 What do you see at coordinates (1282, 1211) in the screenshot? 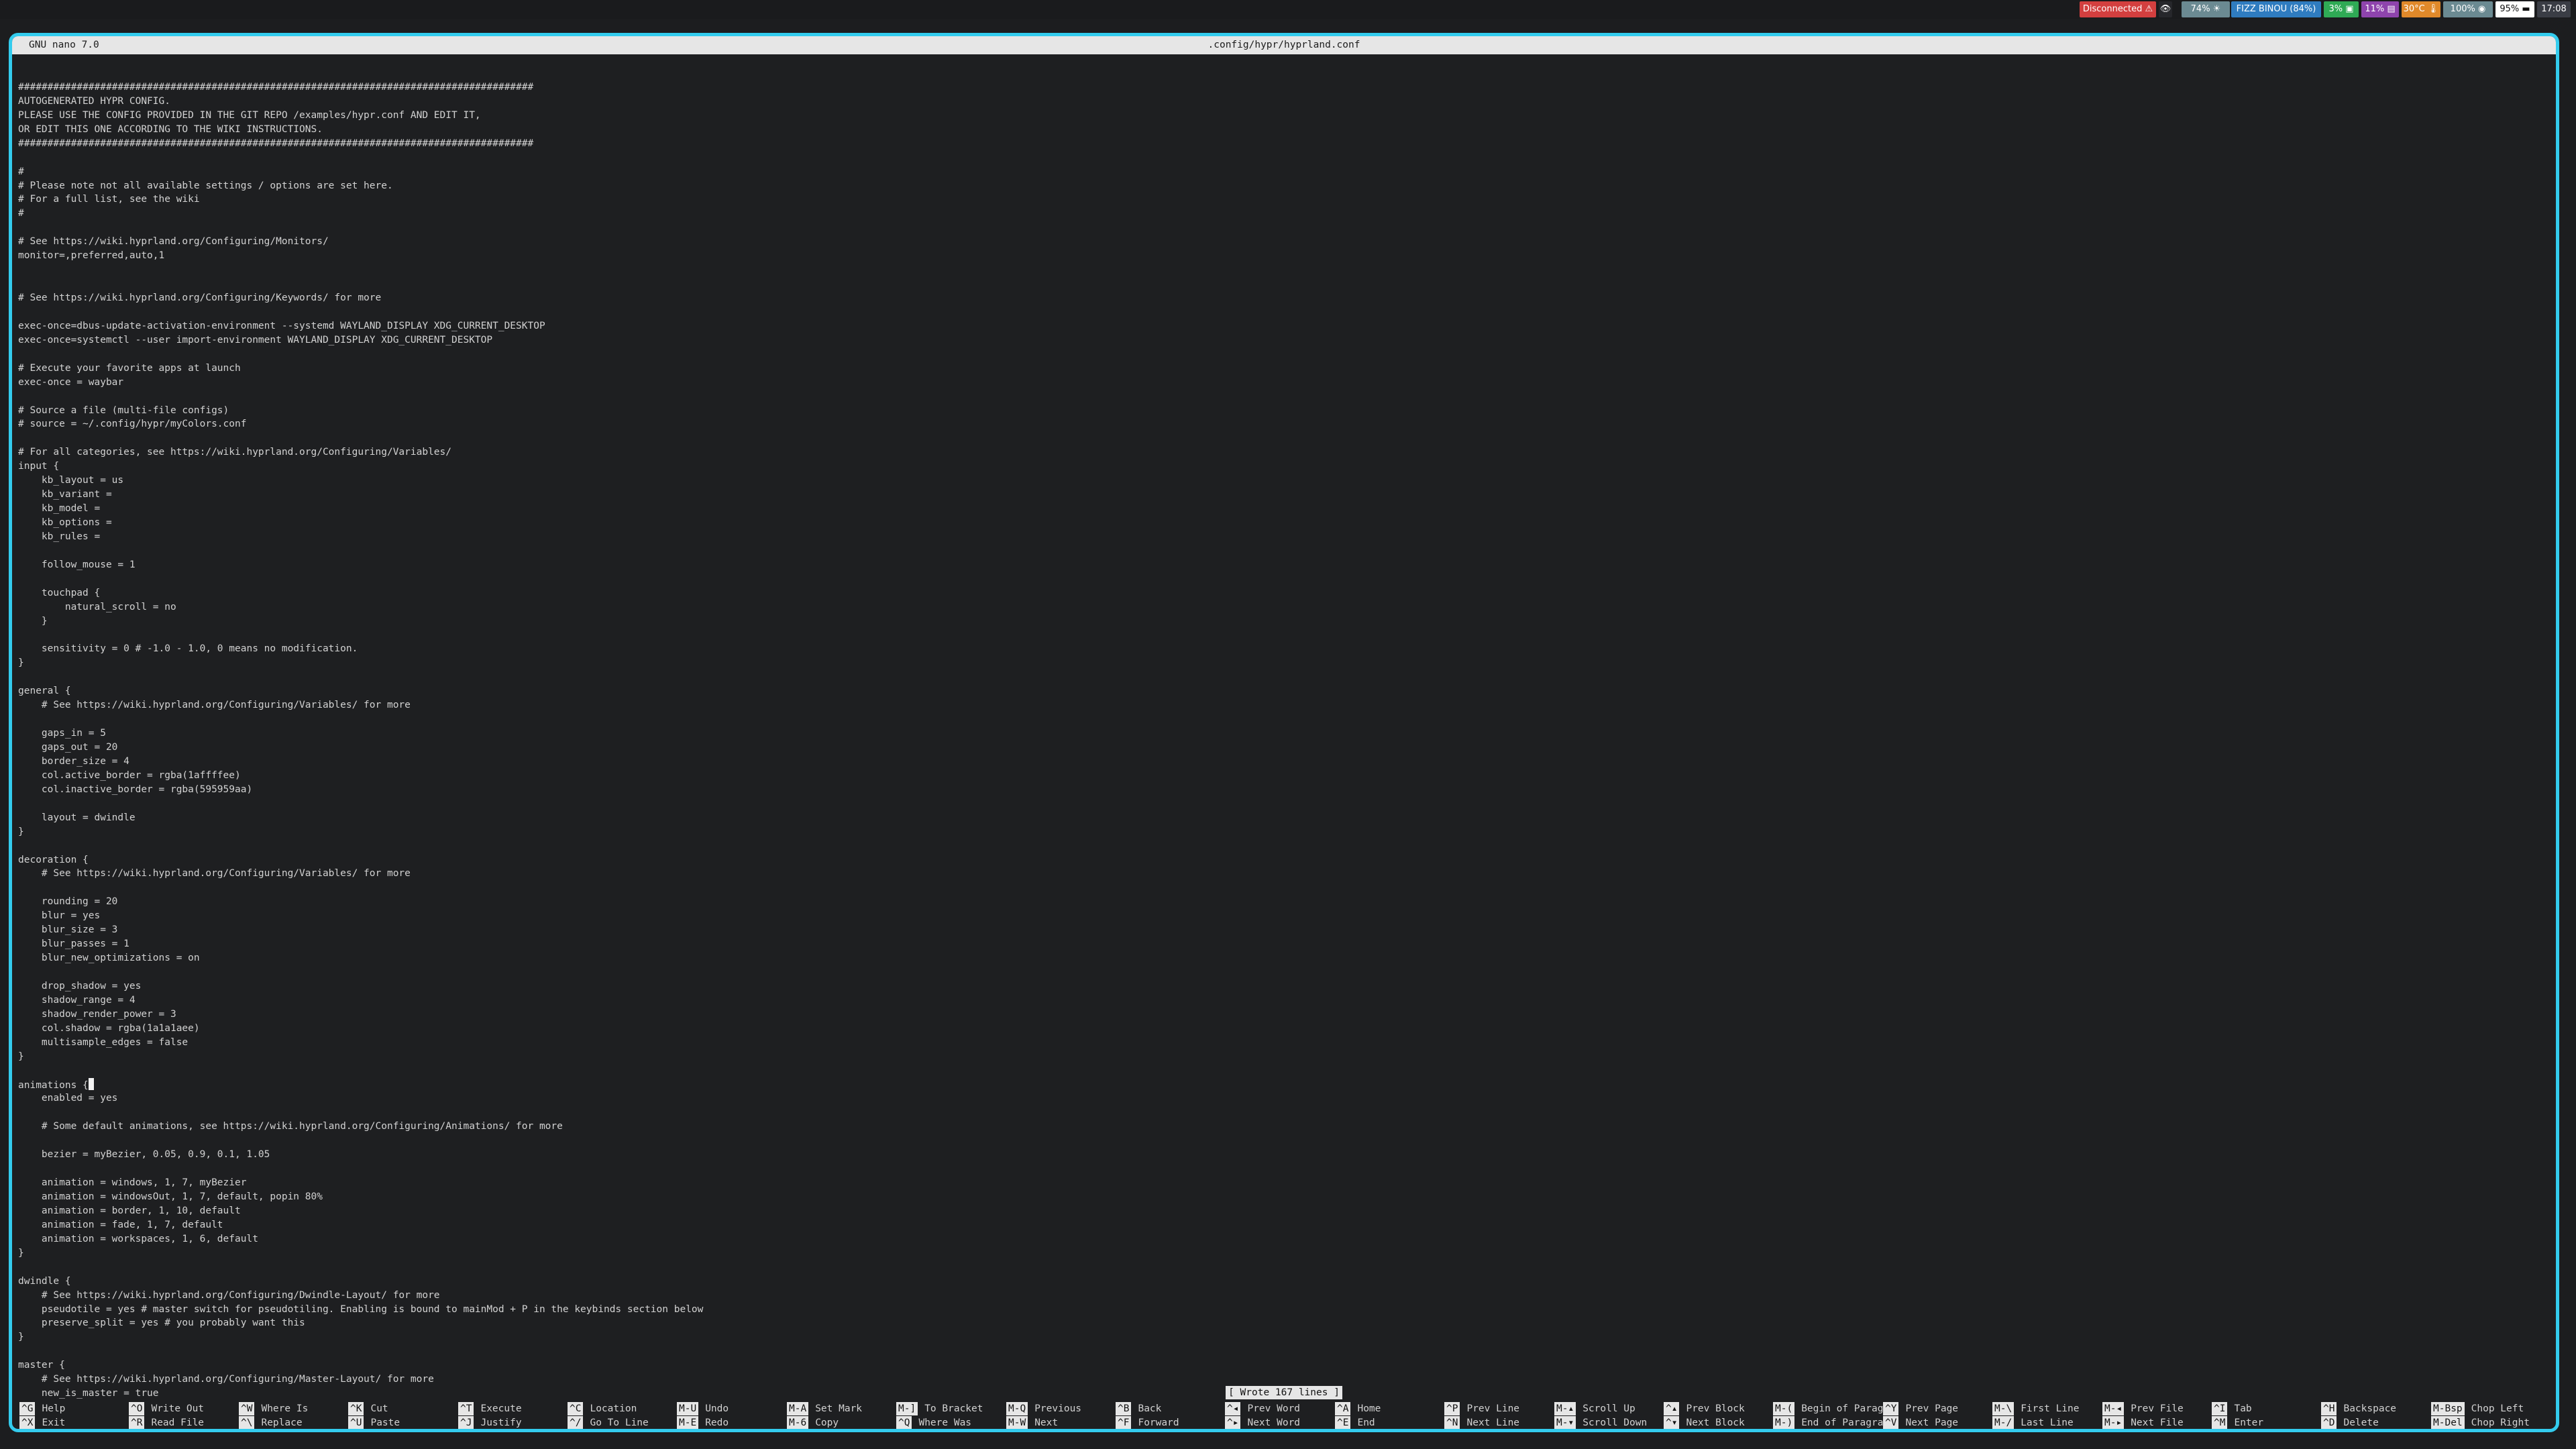
I see `editor-line: animation = border, 1, 10, default` at bounding box center [1282, 1211].